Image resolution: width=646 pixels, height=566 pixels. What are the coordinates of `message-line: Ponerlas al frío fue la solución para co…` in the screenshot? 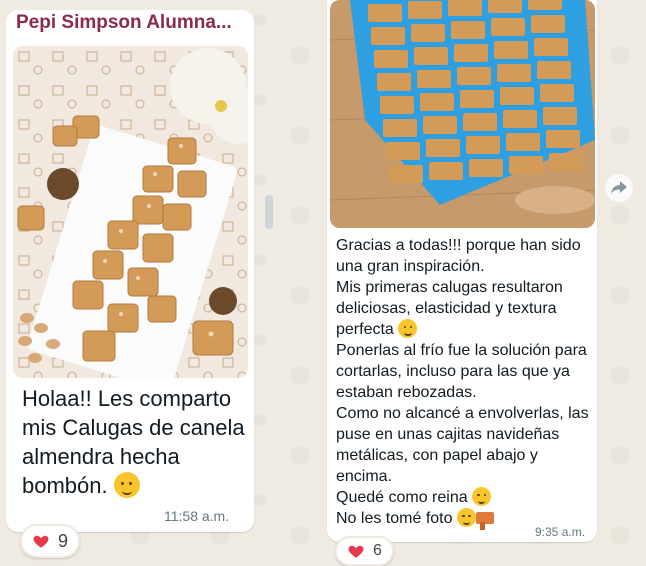 It's located at (461, 371).